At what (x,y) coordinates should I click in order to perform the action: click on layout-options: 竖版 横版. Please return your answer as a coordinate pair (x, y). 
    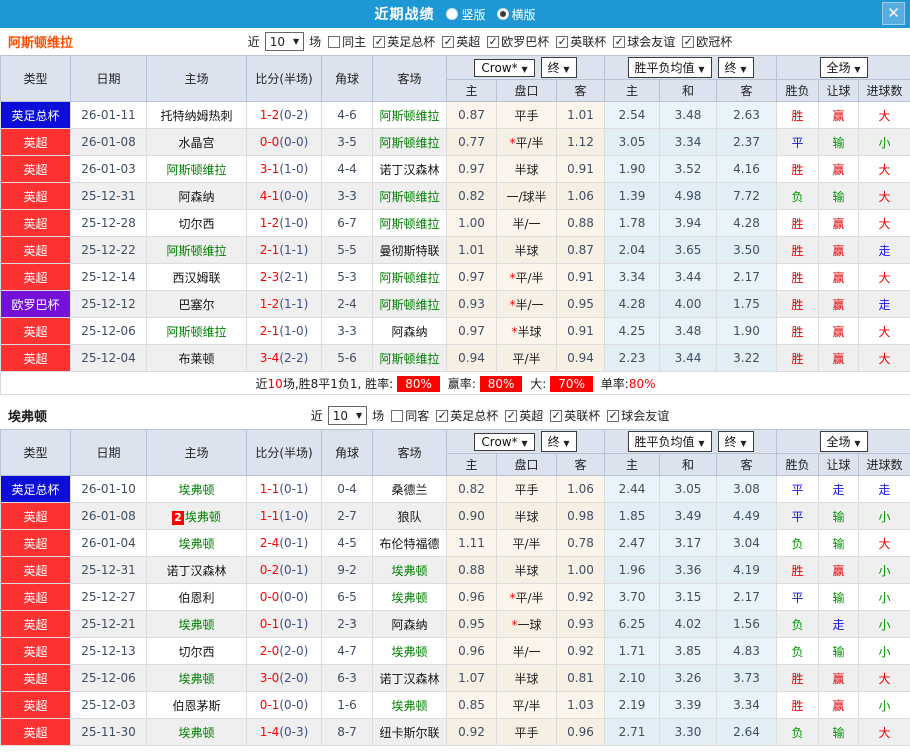
    Looking at the image, I should click on (487, 14).